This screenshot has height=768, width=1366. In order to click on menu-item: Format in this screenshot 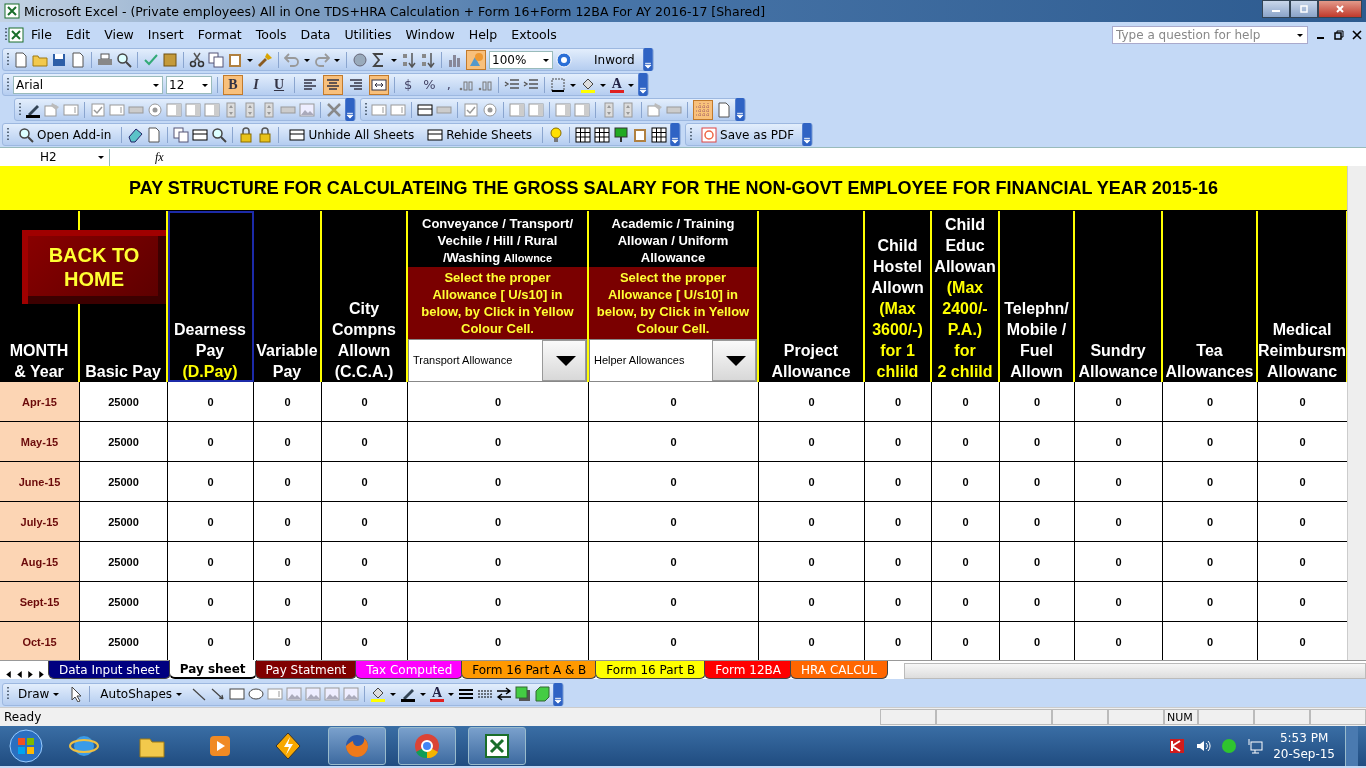, I will do `click(219, 34)`.